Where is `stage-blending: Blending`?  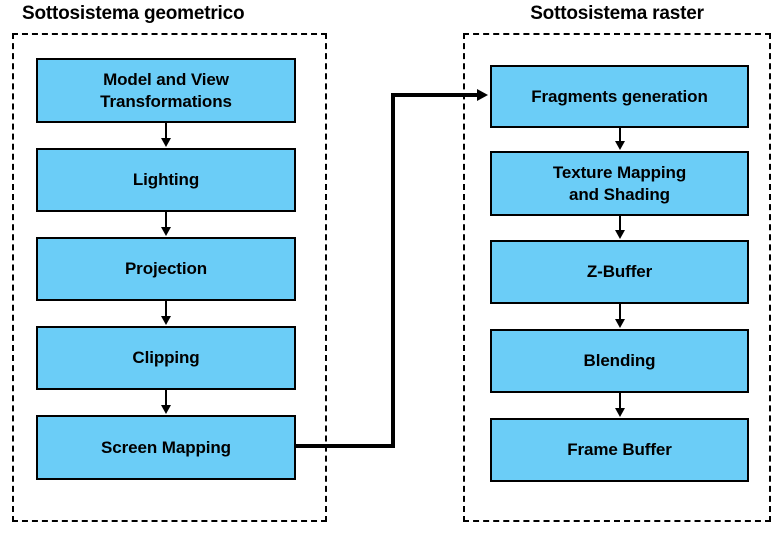 stage-blending: Blending is located at coordinates (619, 361).